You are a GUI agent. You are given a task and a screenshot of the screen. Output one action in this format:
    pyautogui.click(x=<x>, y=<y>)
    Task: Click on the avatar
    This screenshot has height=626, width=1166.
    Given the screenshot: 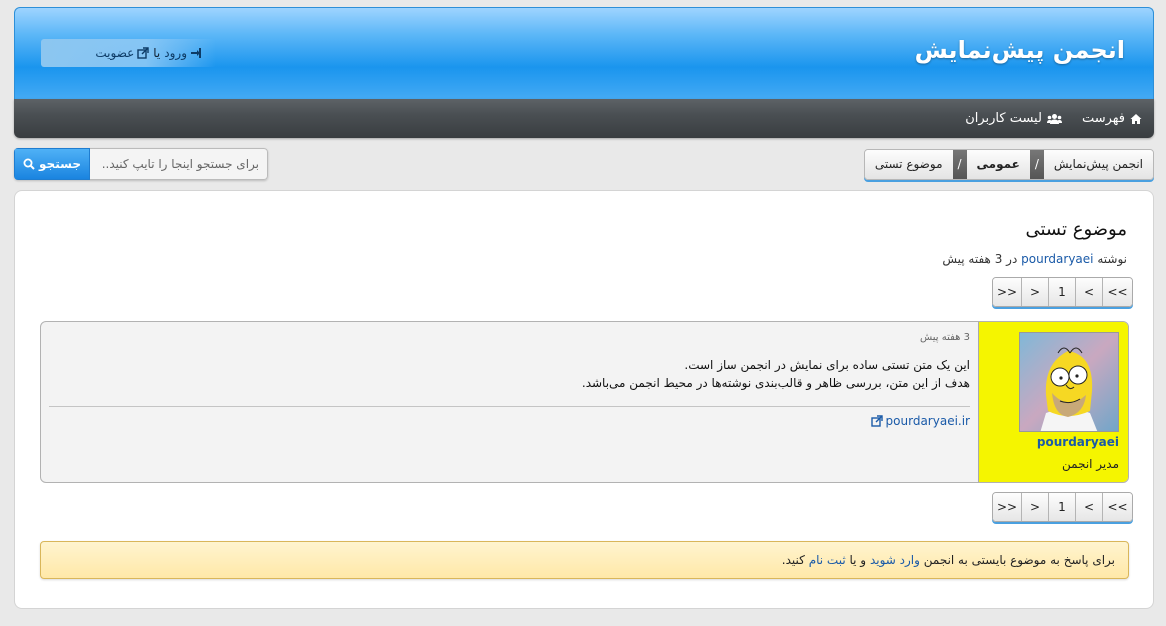 What is the action you would take?
    pyautogui.click(x=1069, y=382)
    